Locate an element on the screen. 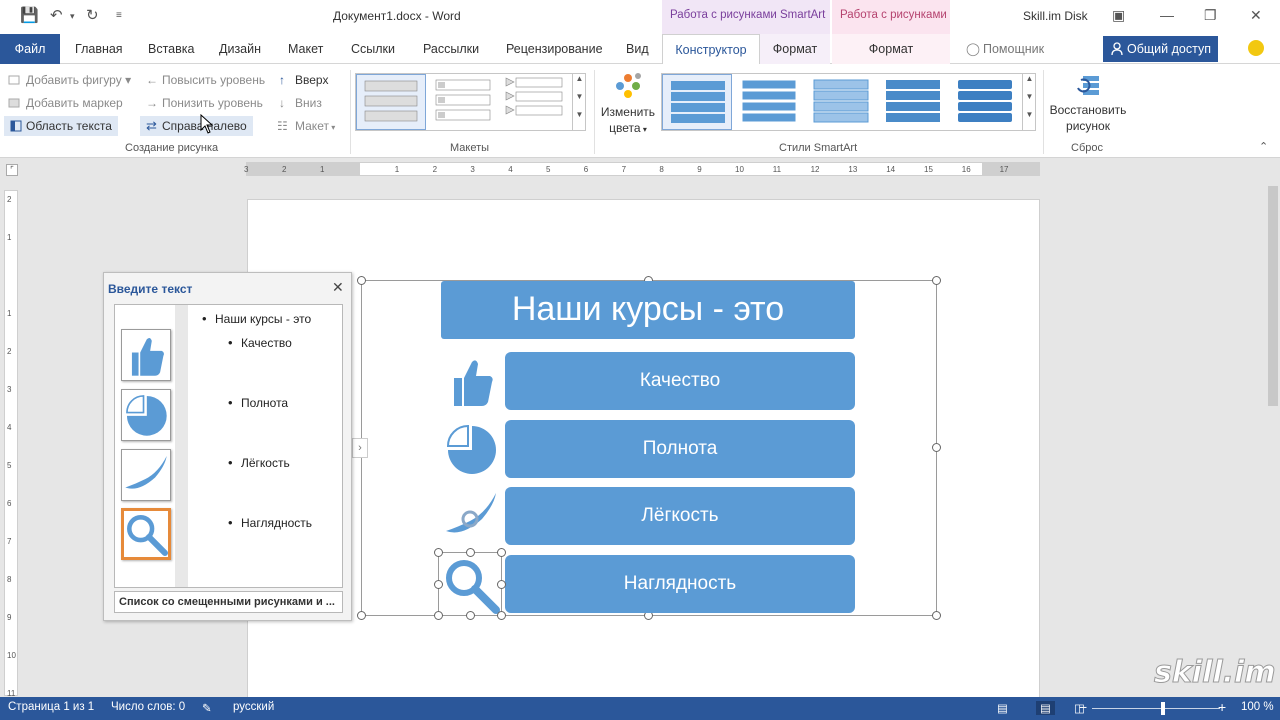 This screenshot has height=720, width=1280. demote-button: → Понизить уровень is located at coordinates (204, 103).